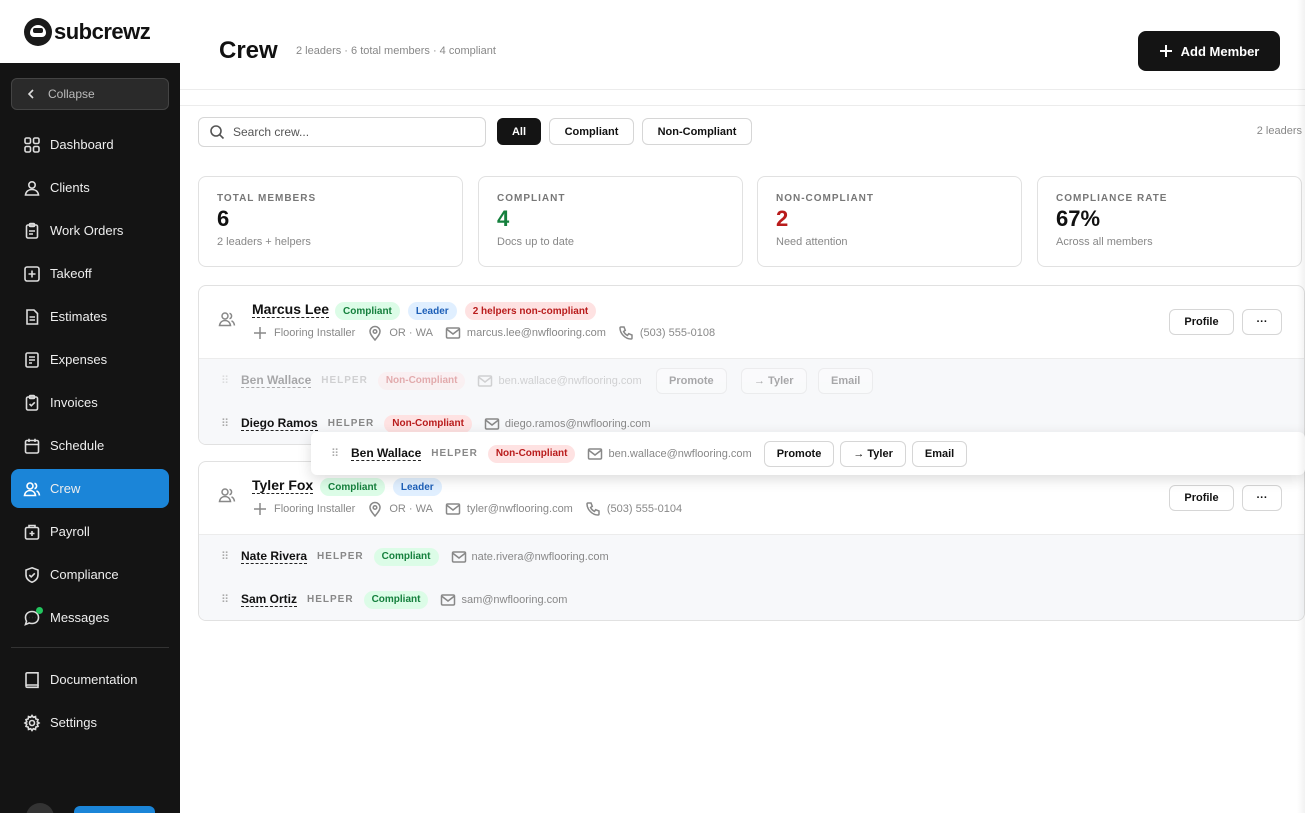 The width and height of the screenshot is (1305, 813). Describe the element at coordinates (248, 50) in the screenshot. I see `page-title: Crew` at that location.